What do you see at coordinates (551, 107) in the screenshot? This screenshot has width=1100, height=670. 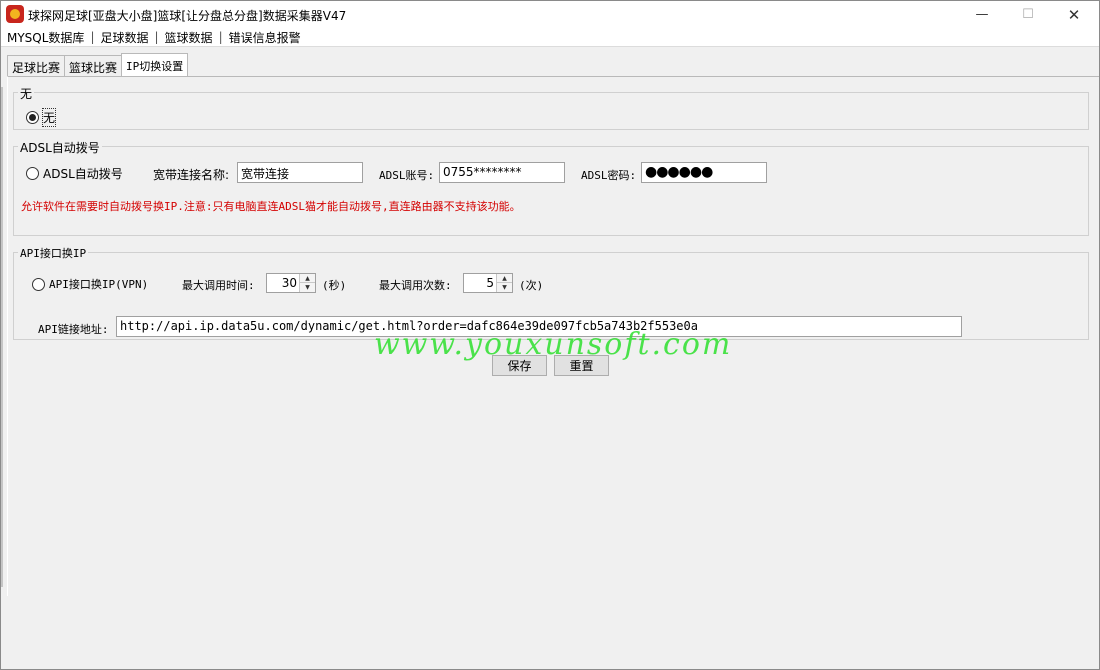 I see `group-none: 无` at bounding box center [551, 107].